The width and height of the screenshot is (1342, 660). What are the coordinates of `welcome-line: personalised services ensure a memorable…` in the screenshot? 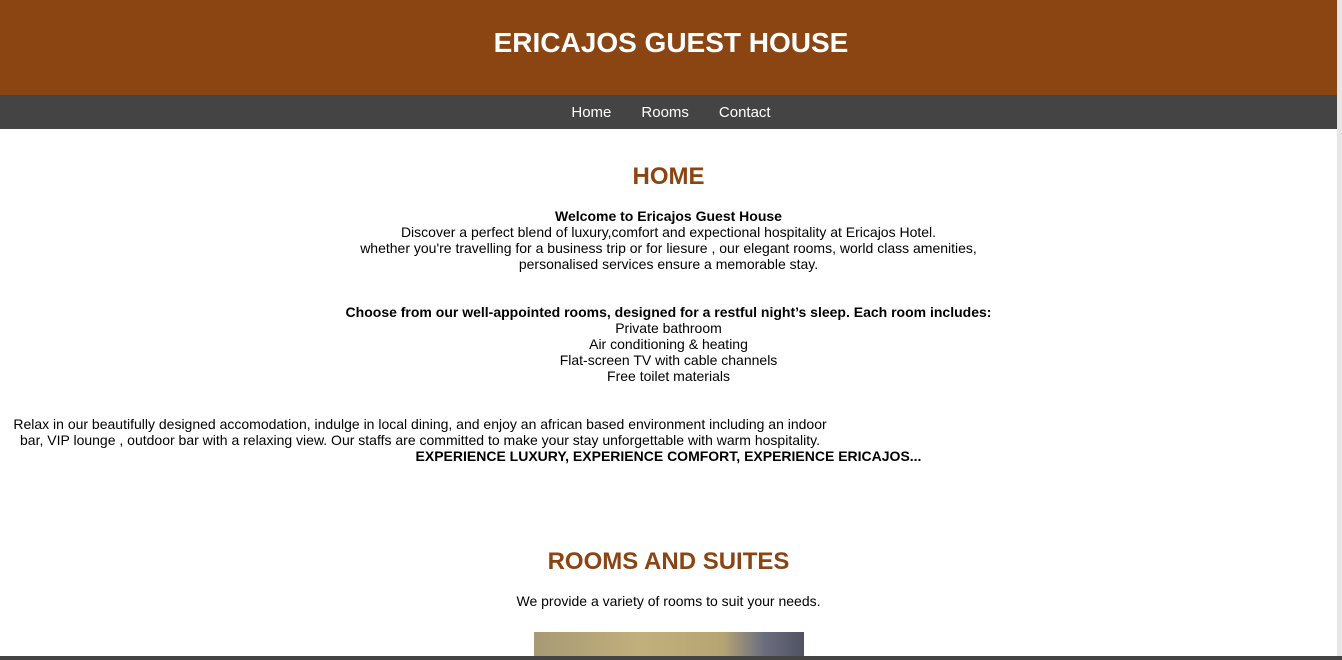 It's located at (668, 264).